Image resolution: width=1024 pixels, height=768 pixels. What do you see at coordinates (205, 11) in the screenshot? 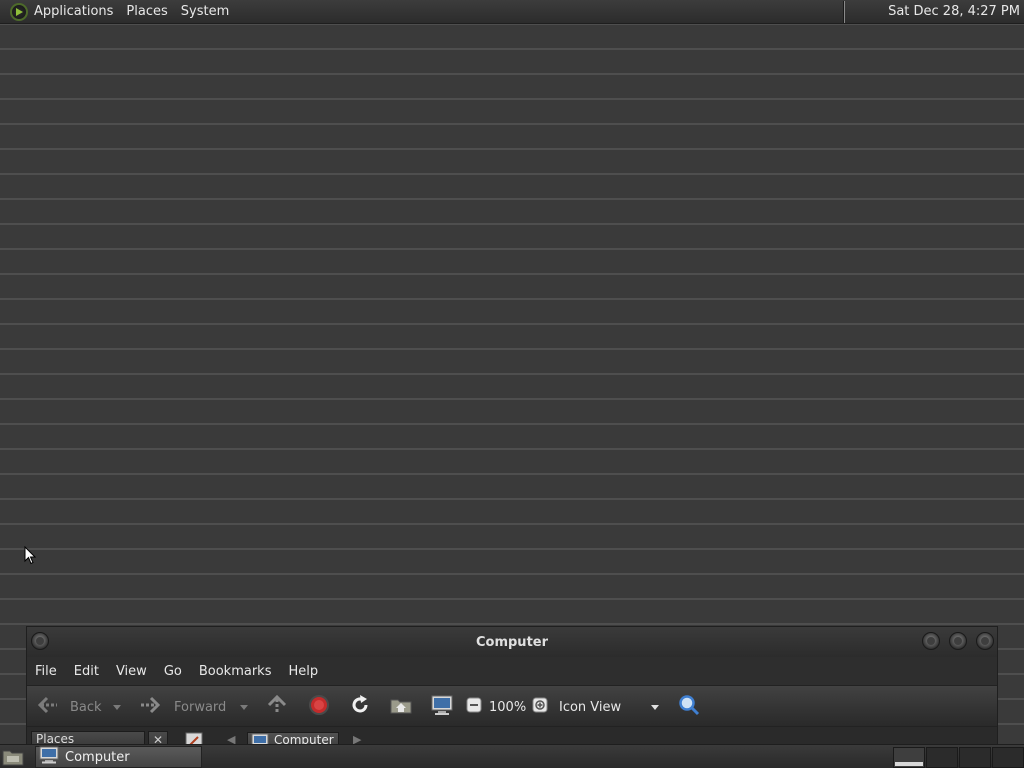
I see `system-menu: System` at bounding box center [205, 11].